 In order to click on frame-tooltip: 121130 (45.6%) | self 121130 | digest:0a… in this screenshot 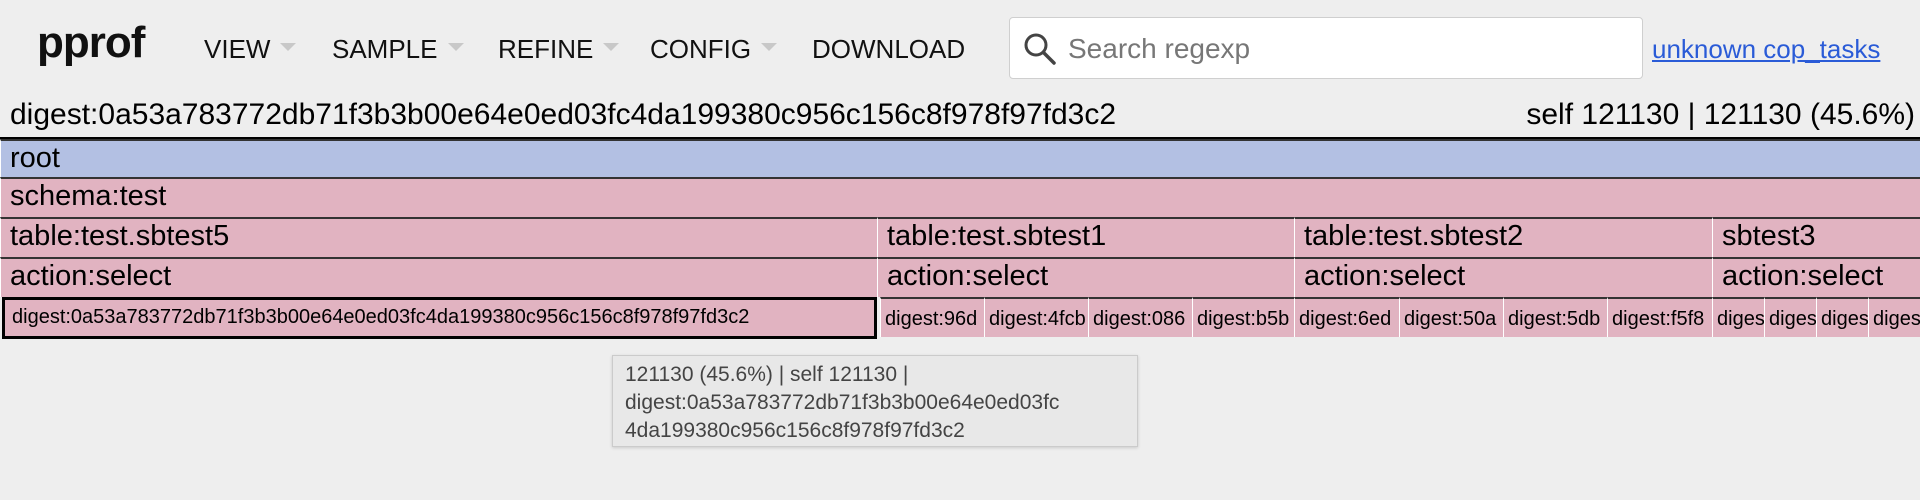, I will do `click(875, 401)`.